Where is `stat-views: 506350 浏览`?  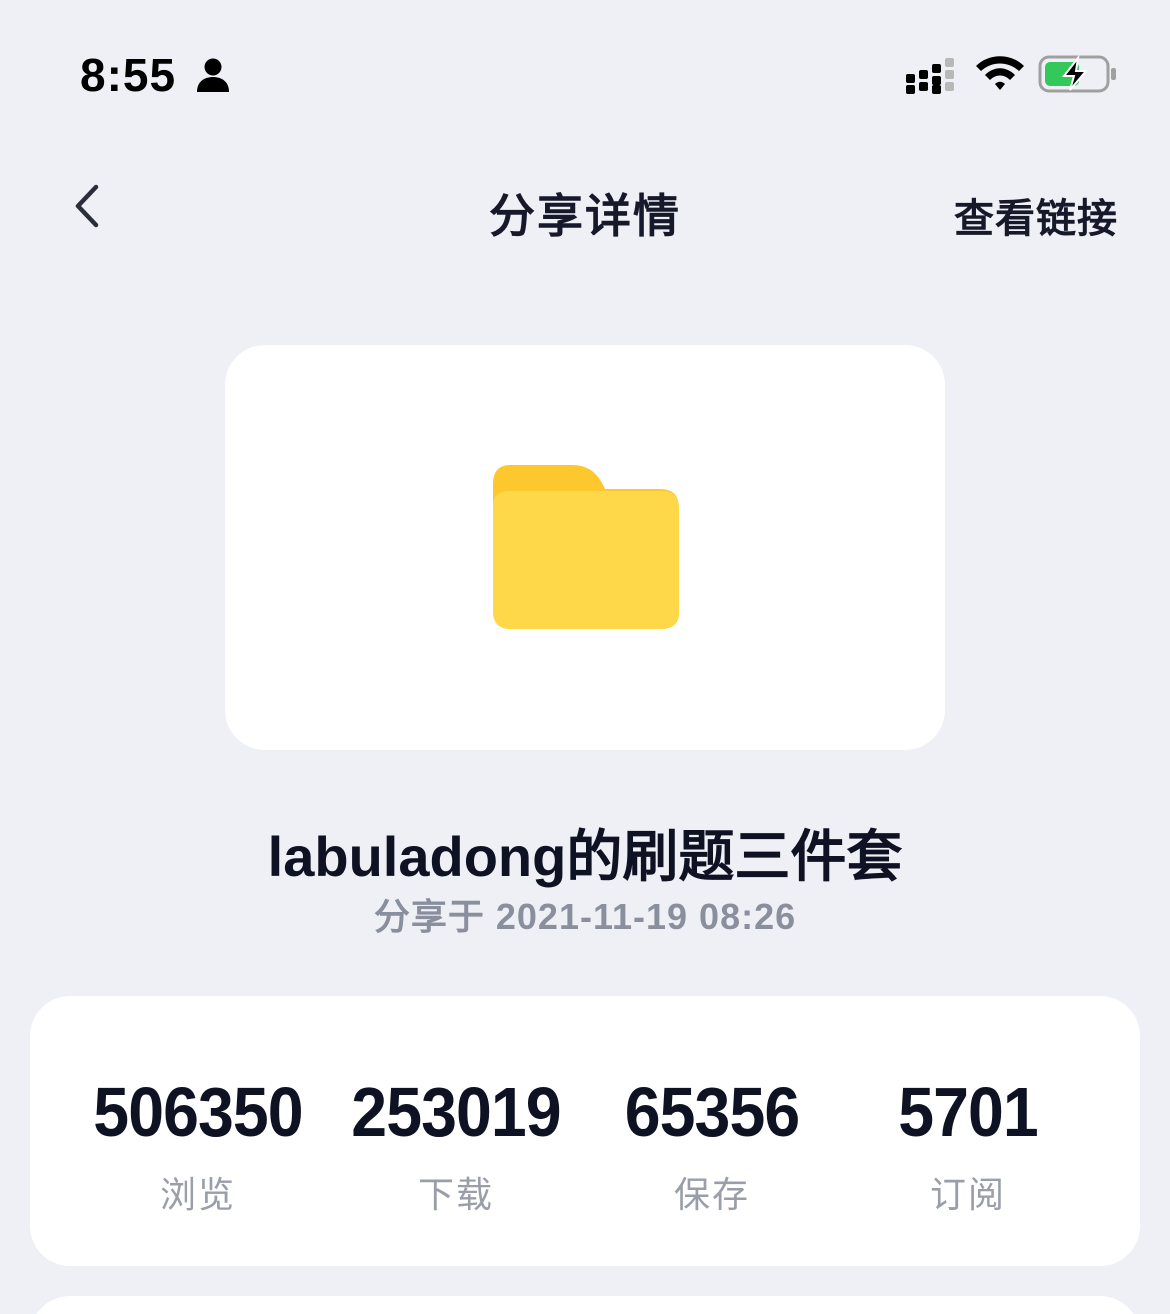 stat-views: 506350 浏览 is located at coordinates (198, 1145).